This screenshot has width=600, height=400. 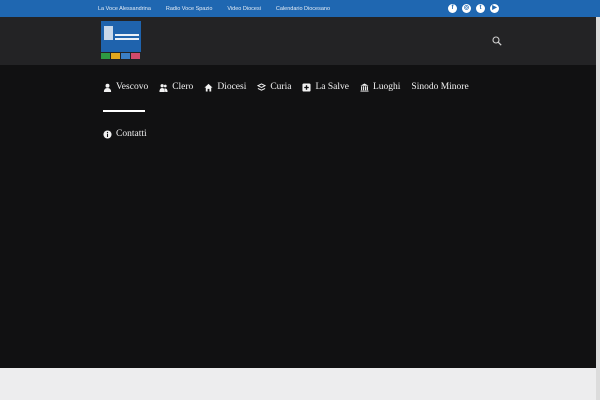 I want to click on site-logo, so click(x=121, y=40).